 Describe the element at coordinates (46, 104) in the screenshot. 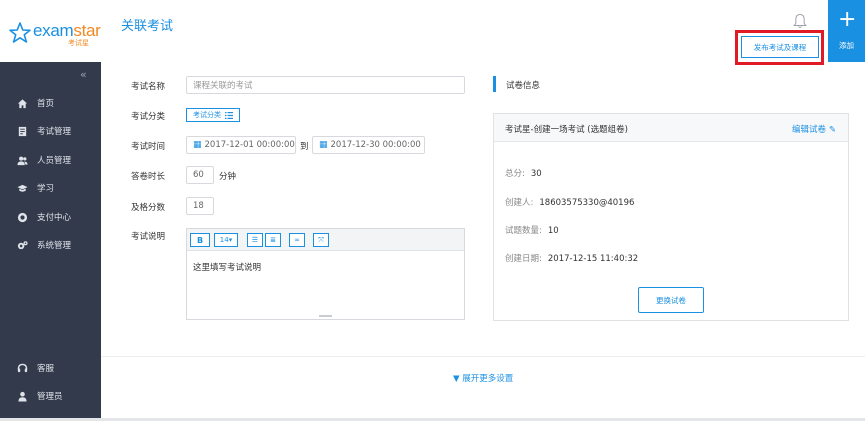

I see `sidebar-item-label: 首页` at that location.